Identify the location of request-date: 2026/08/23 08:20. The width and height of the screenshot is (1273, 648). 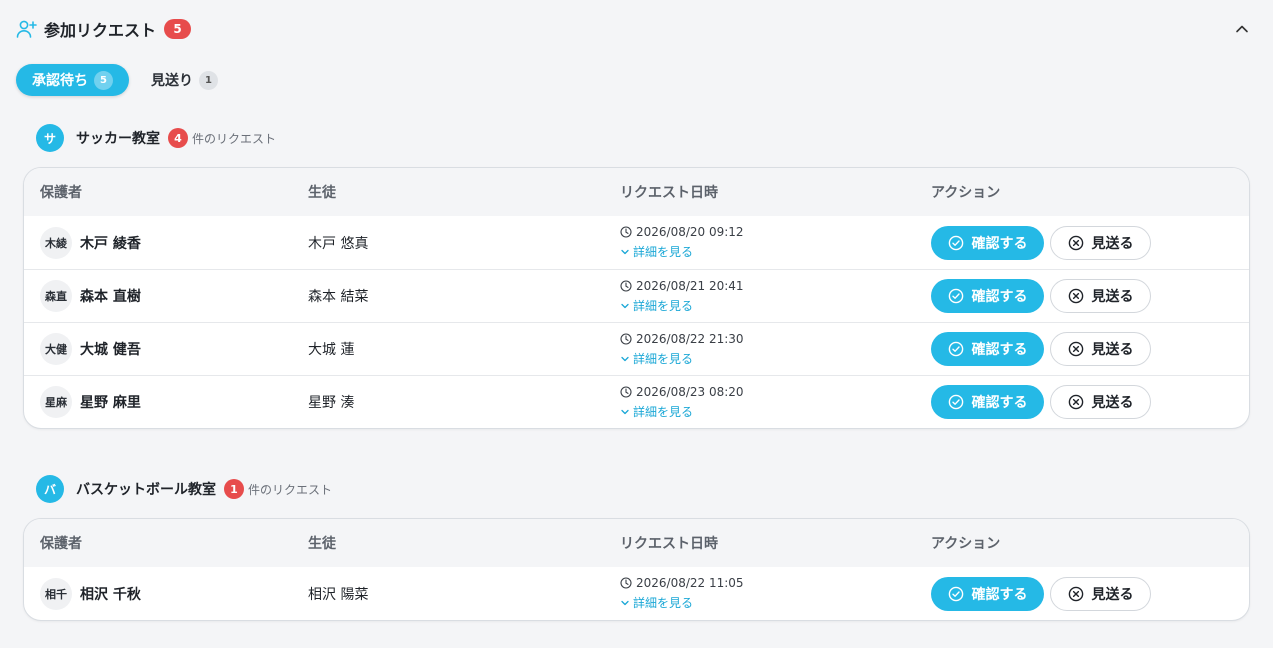
(682, 392).